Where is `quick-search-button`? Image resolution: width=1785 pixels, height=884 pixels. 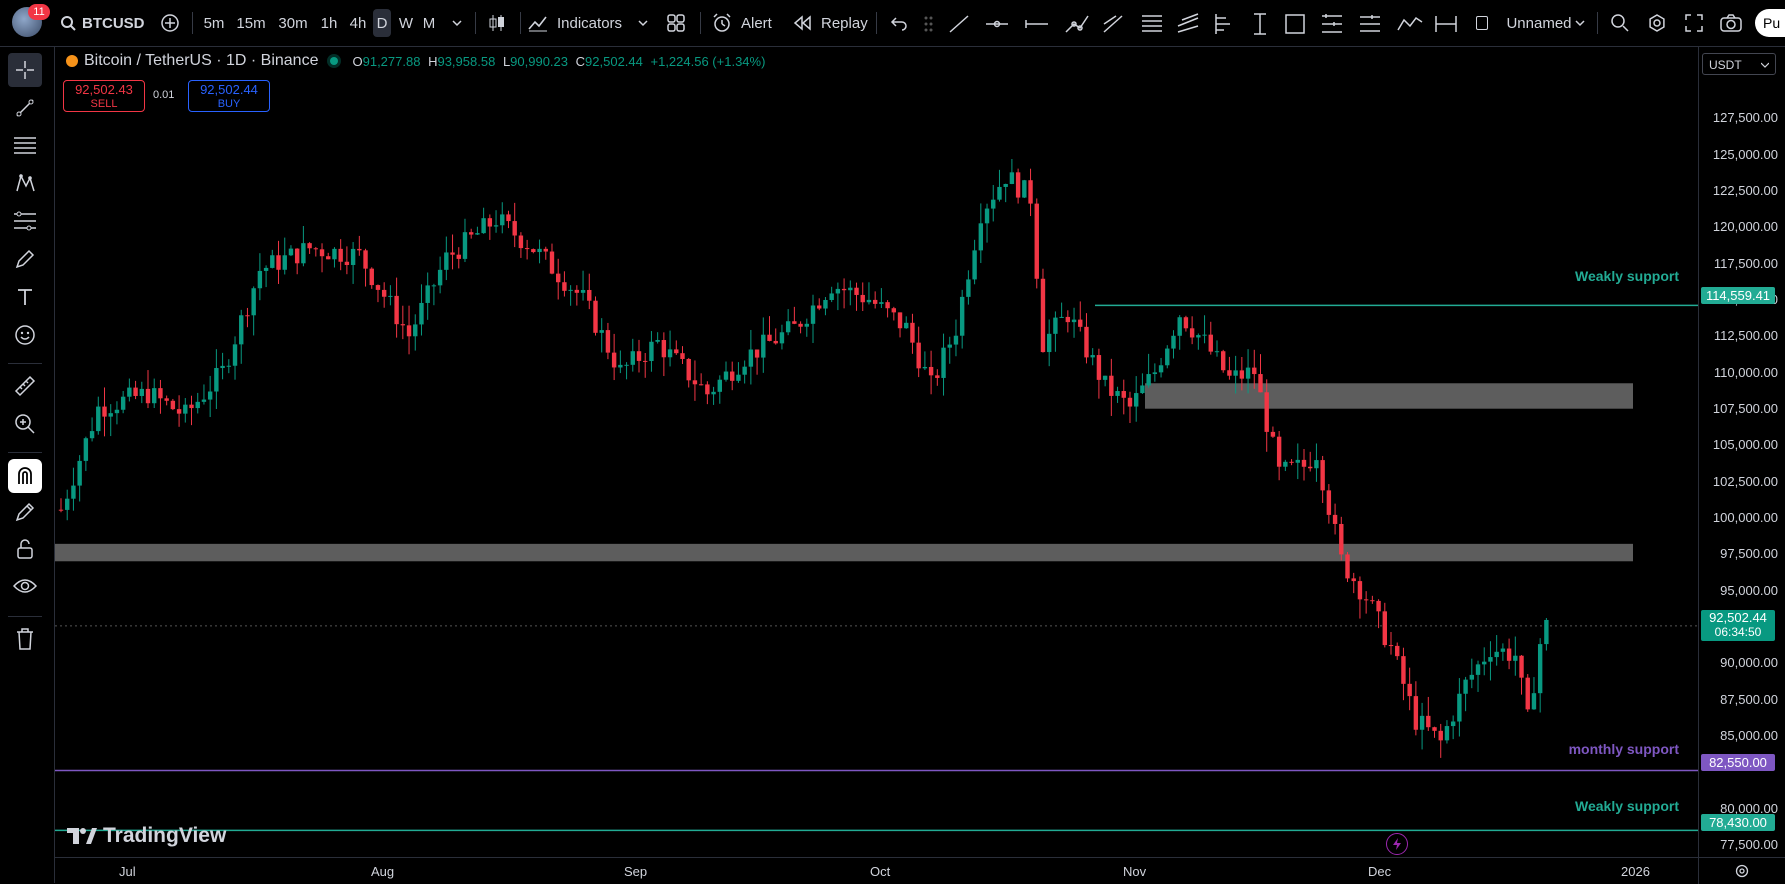 quick-search-button is located at coordinates (1620, 23).